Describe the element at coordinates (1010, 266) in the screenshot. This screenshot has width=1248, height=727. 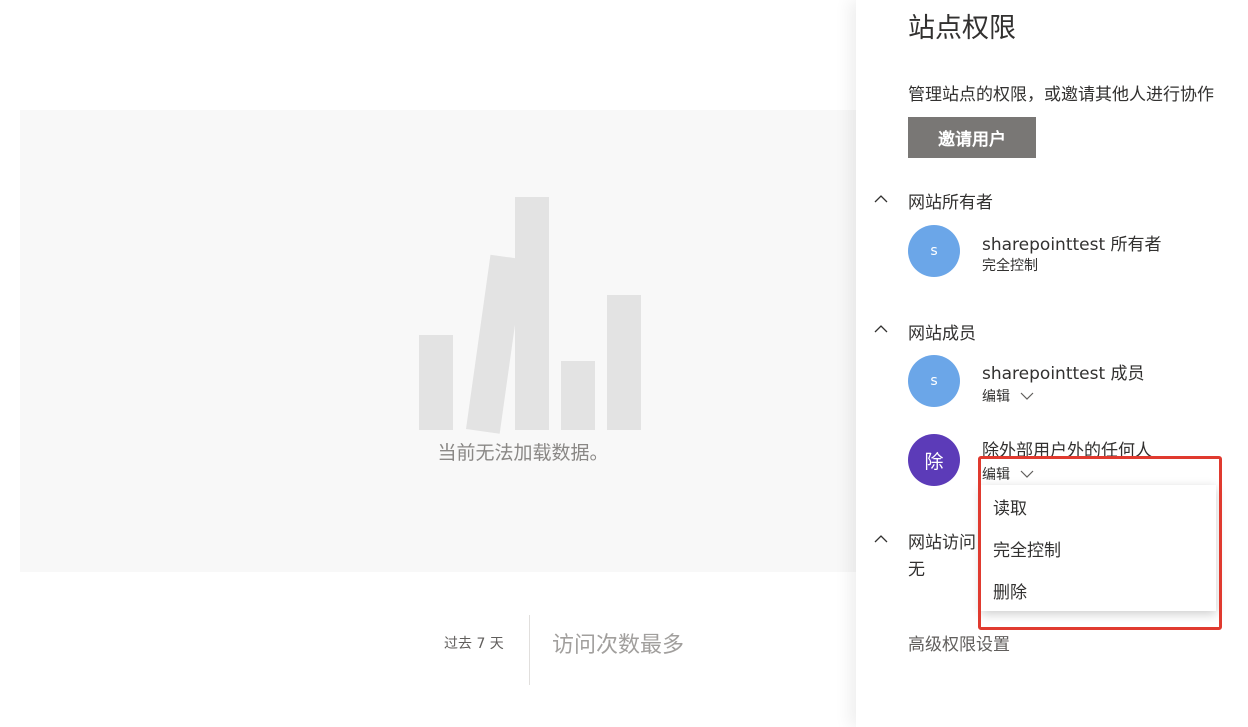
I see `member-permission: 完全控制` at that location.